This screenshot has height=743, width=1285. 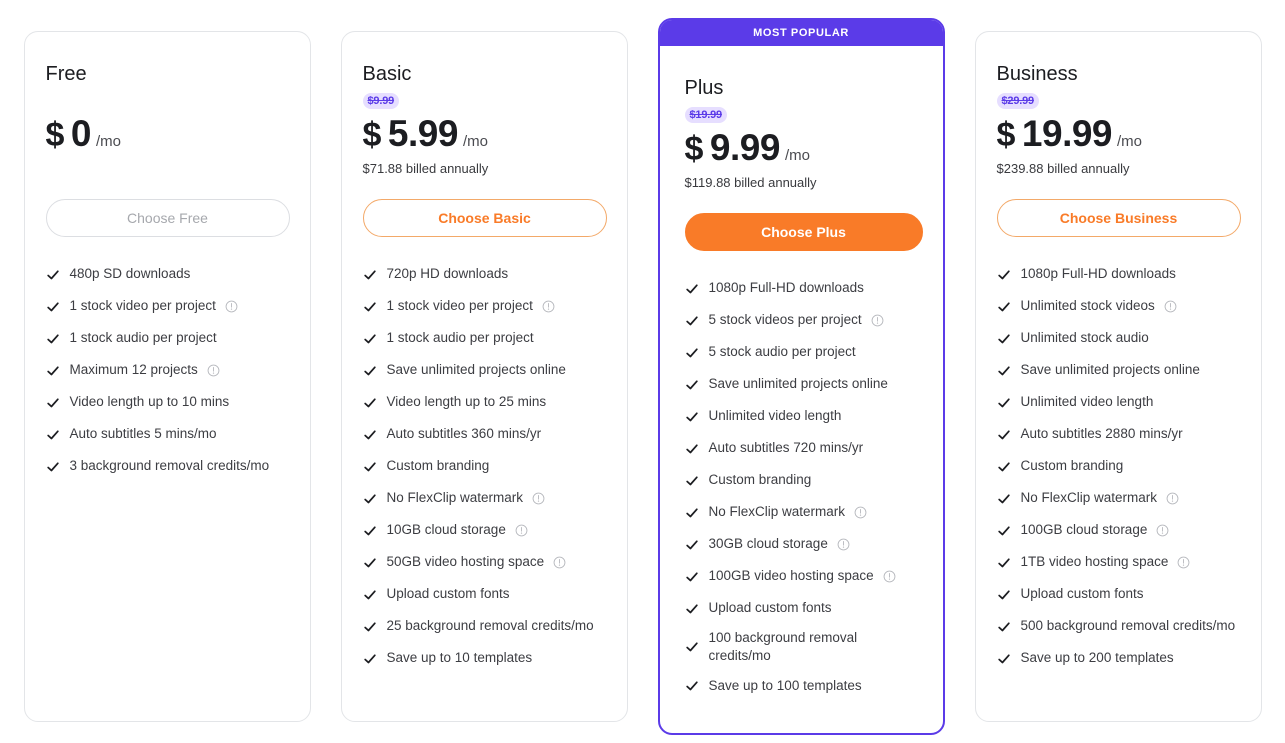 I want to click on feature-item: Unlimited video length, so click(x=804, y=416).